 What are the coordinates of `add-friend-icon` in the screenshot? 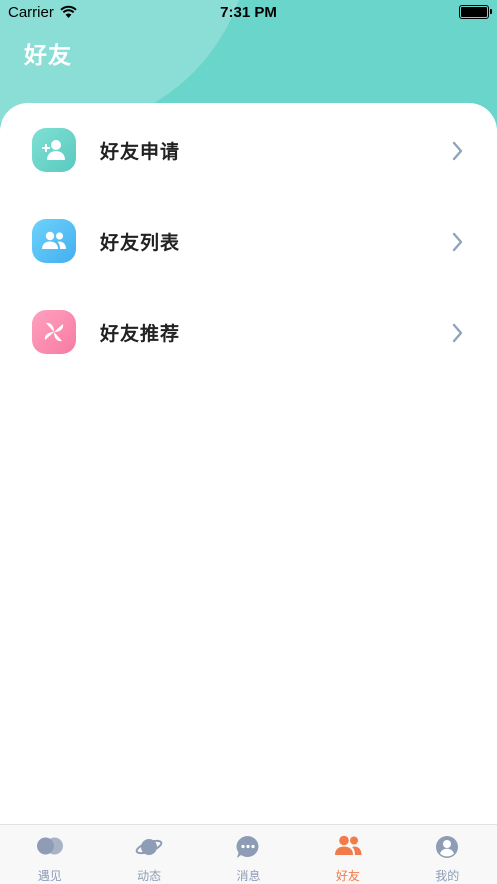 It's located at (54, 150).